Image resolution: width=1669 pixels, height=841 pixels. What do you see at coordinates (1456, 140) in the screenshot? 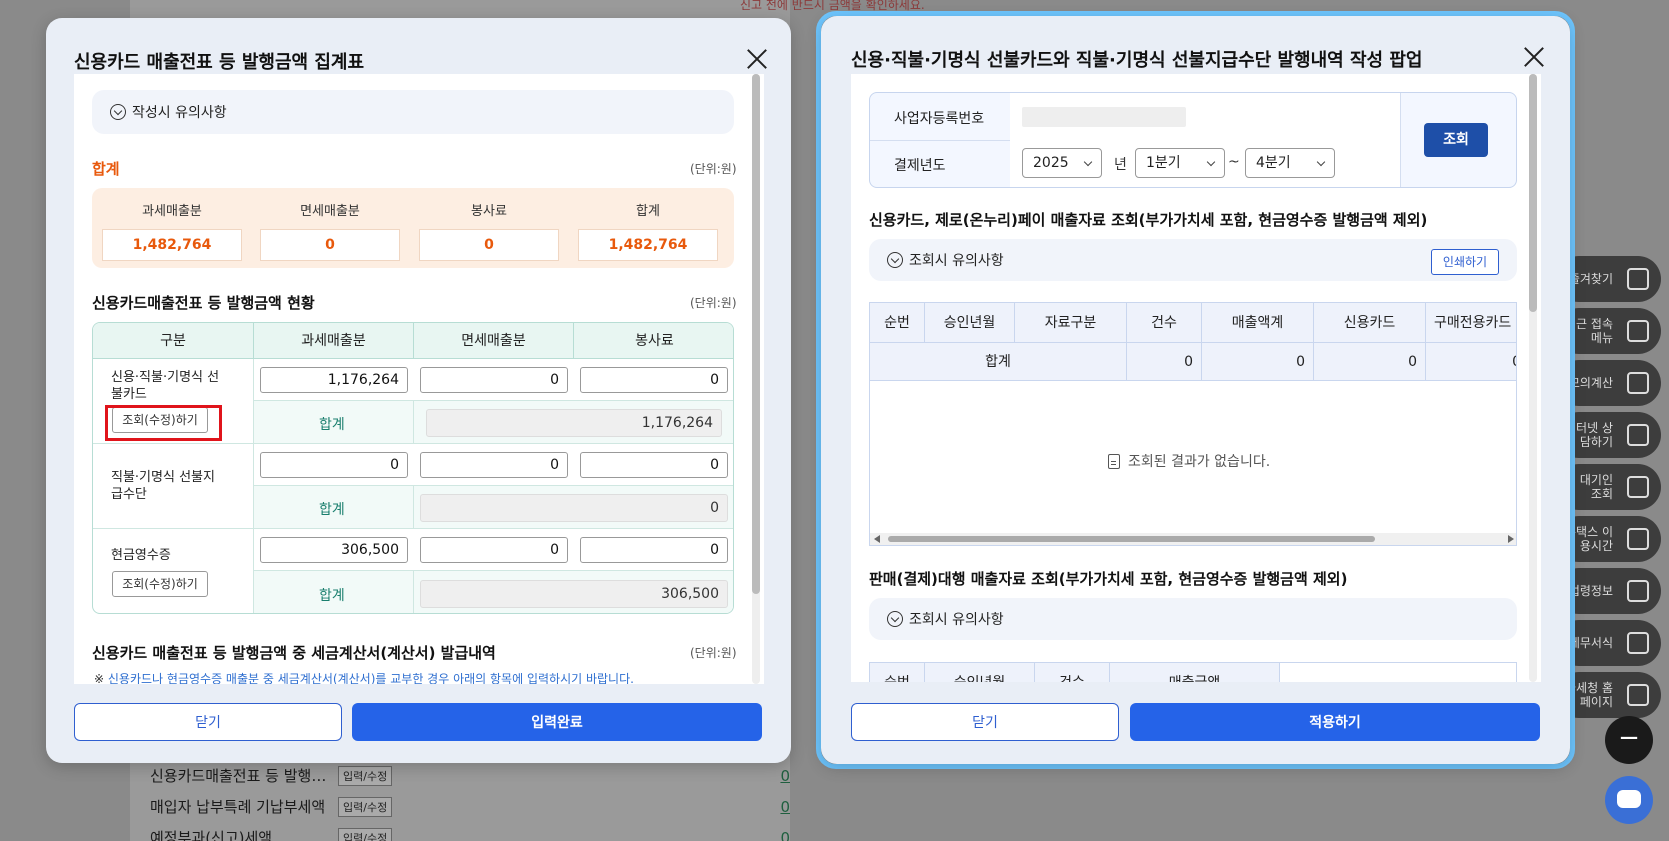
I see `query-button: 조회` at bounding box center [1456, 140].